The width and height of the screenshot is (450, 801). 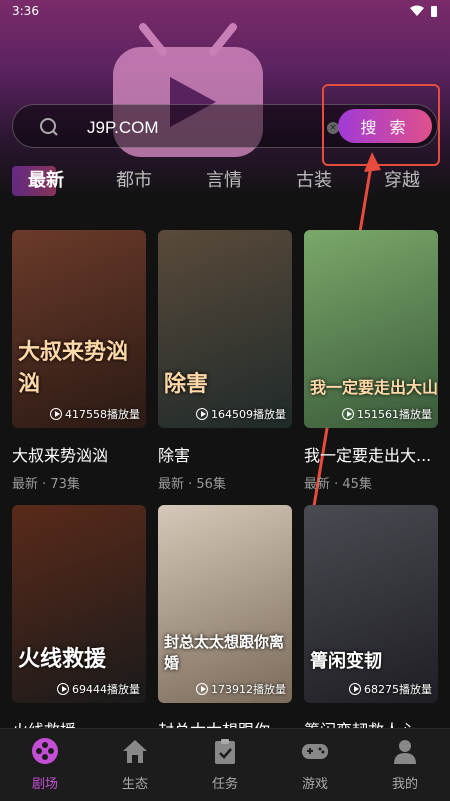 What do you see at coordinates (135, 764) in the screenshot?
I see `nav-item-ecology: 生态` at bounding box center [135, 764].